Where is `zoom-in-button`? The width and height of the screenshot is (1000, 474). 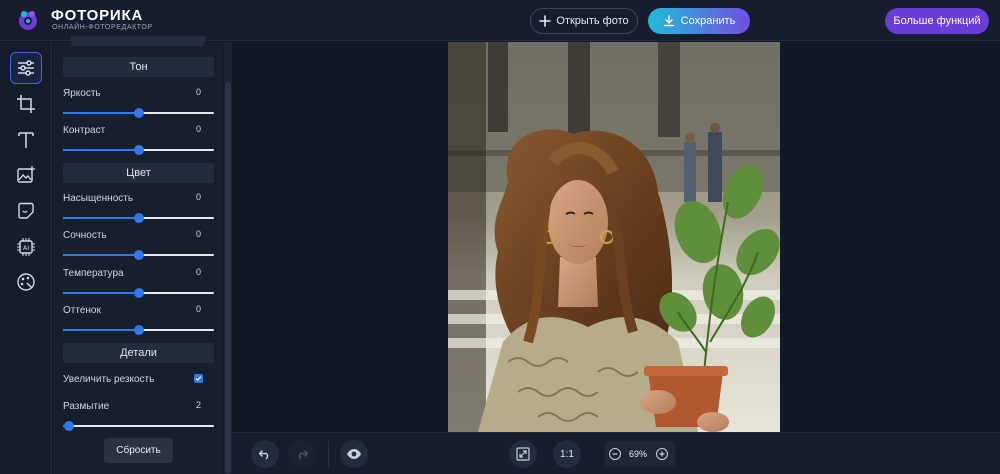 zoom-in-button is located at coordinates (662, 454).